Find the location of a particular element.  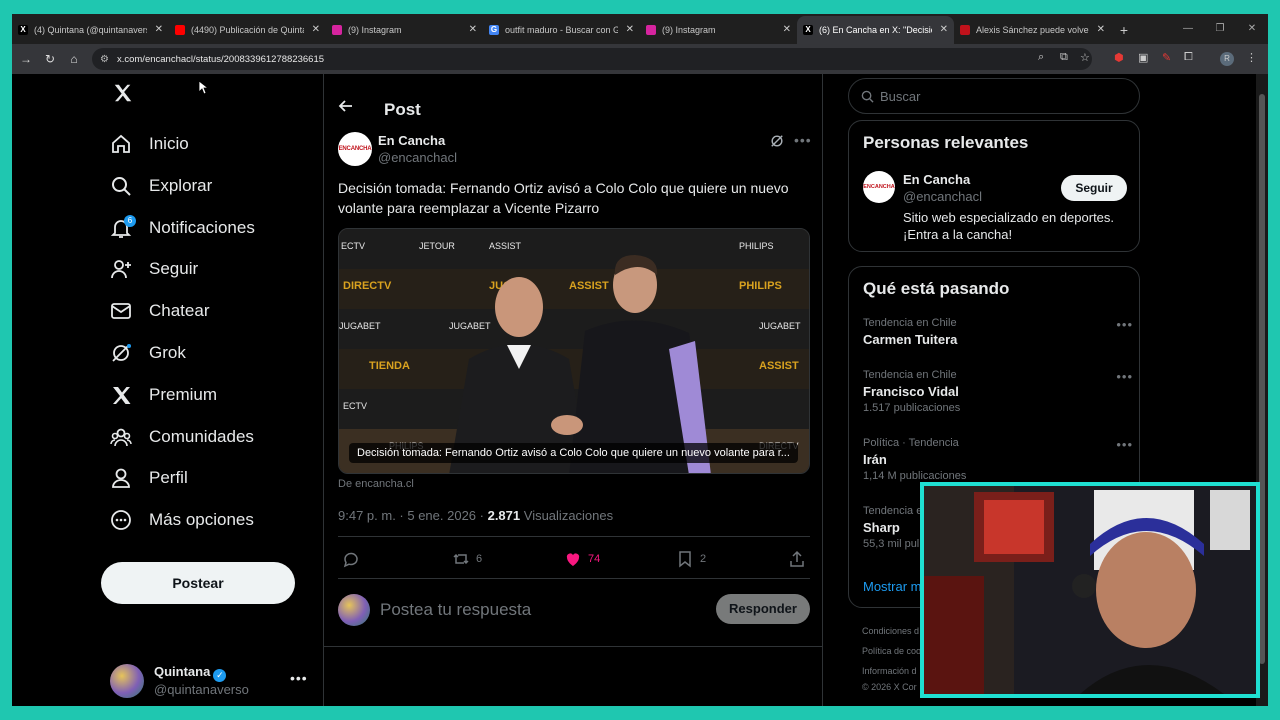

divider is located at coordinates (574, 578).